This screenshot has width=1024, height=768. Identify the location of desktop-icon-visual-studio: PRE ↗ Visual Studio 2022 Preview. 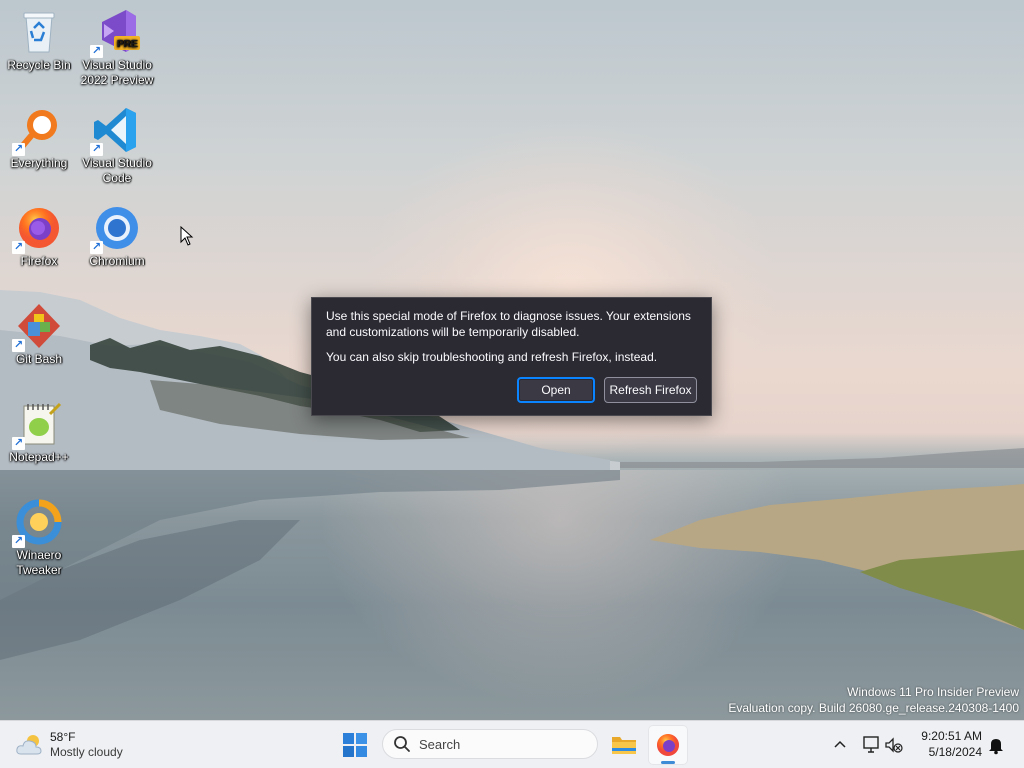
(117, 48).